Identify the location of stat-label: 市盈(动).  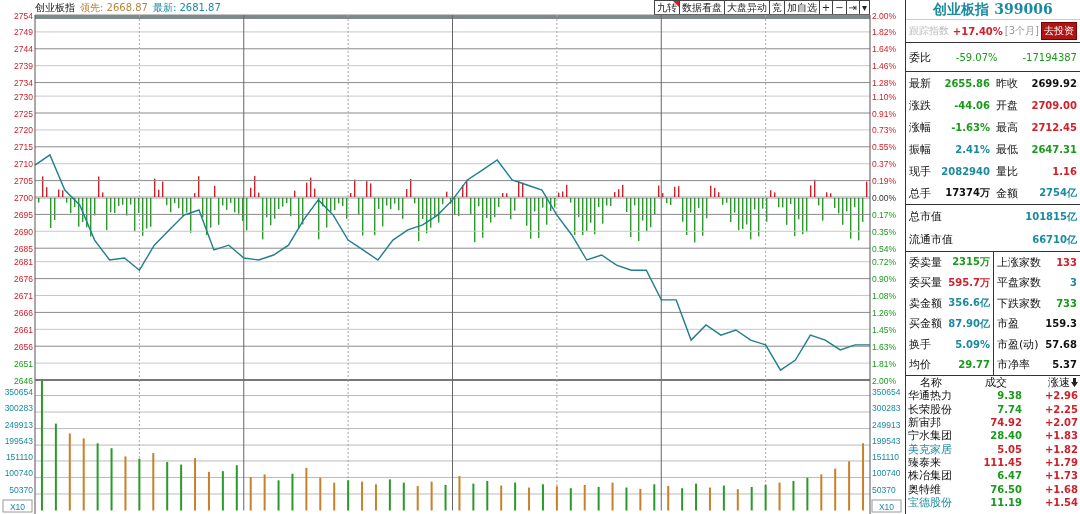
(1018, 344).